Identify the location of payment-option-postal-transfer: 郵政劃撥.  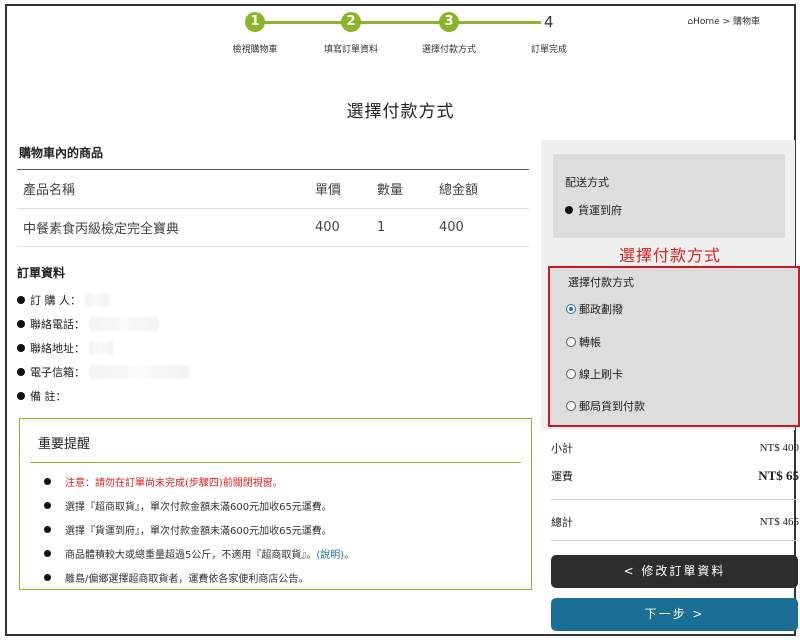
(594, 309).